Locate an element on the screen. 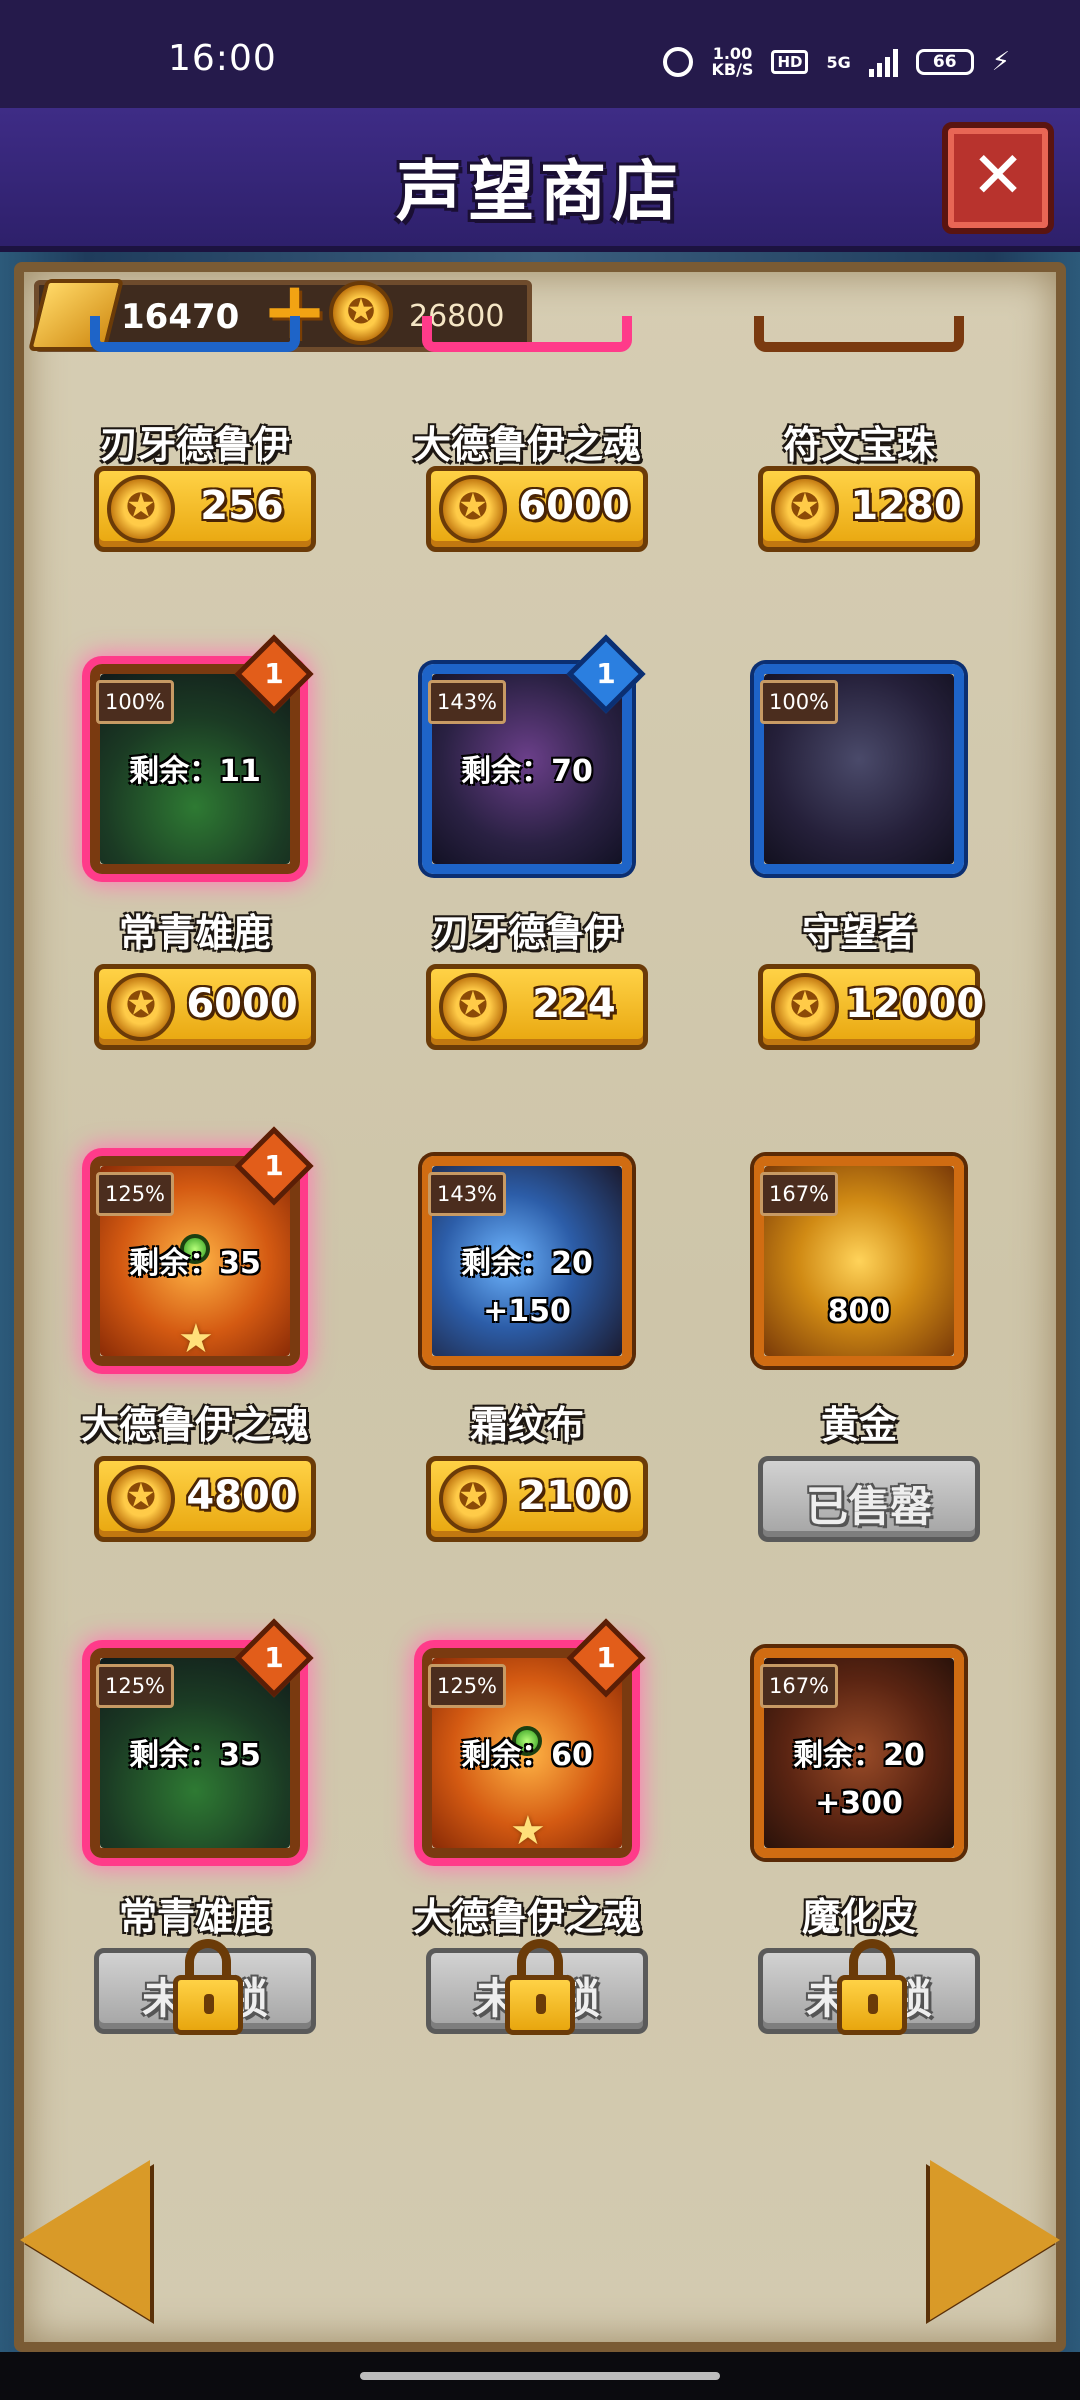 The image size is (1080, 2400). item-card: 143% 剩余：20 +150 is located at coordinates (527, 1261).